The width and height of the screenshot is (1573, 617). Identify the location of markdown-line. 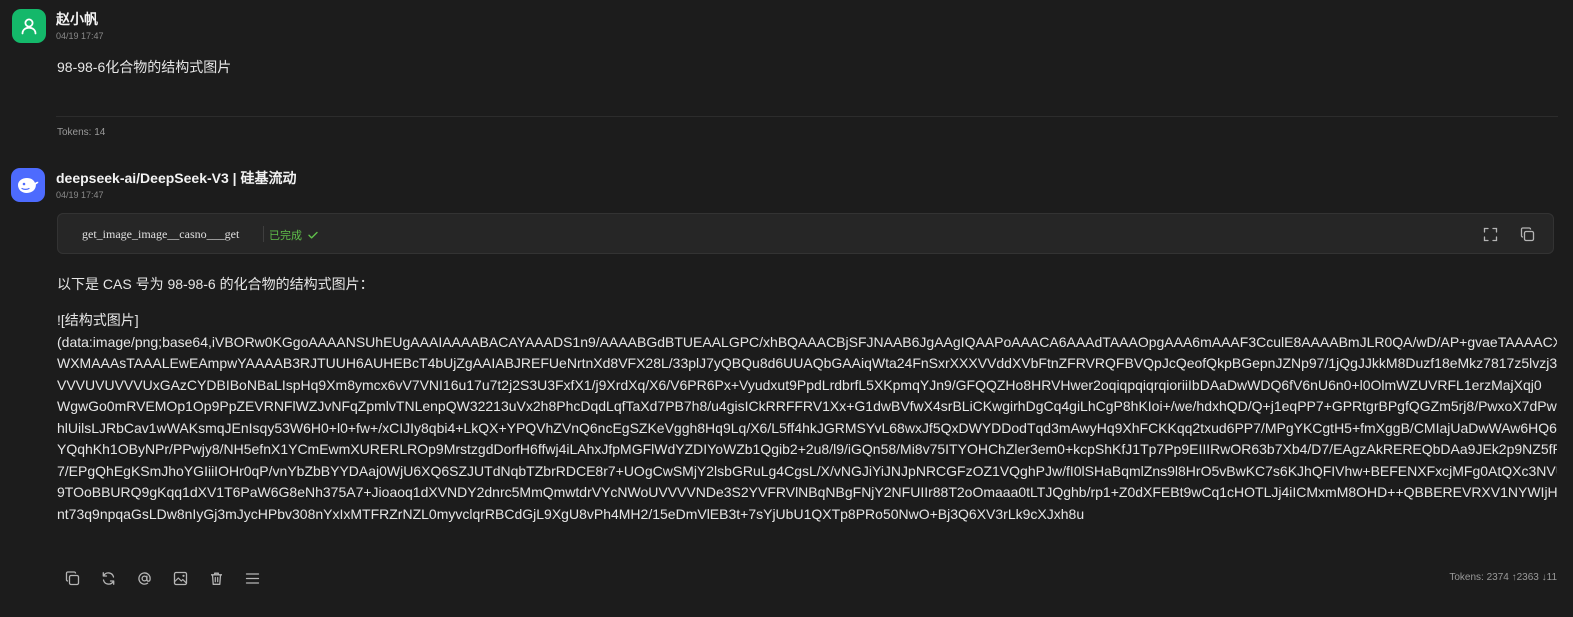
(807, 536).